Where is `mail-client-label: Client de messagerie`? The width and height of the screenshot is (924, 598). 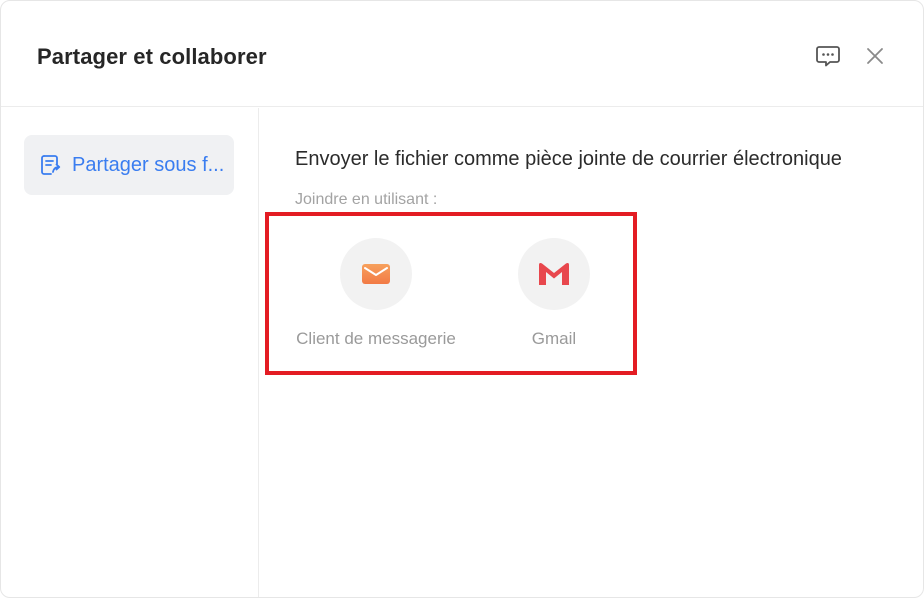
mail-client-label: Client de messagerie is located at coordinates (376, 338).